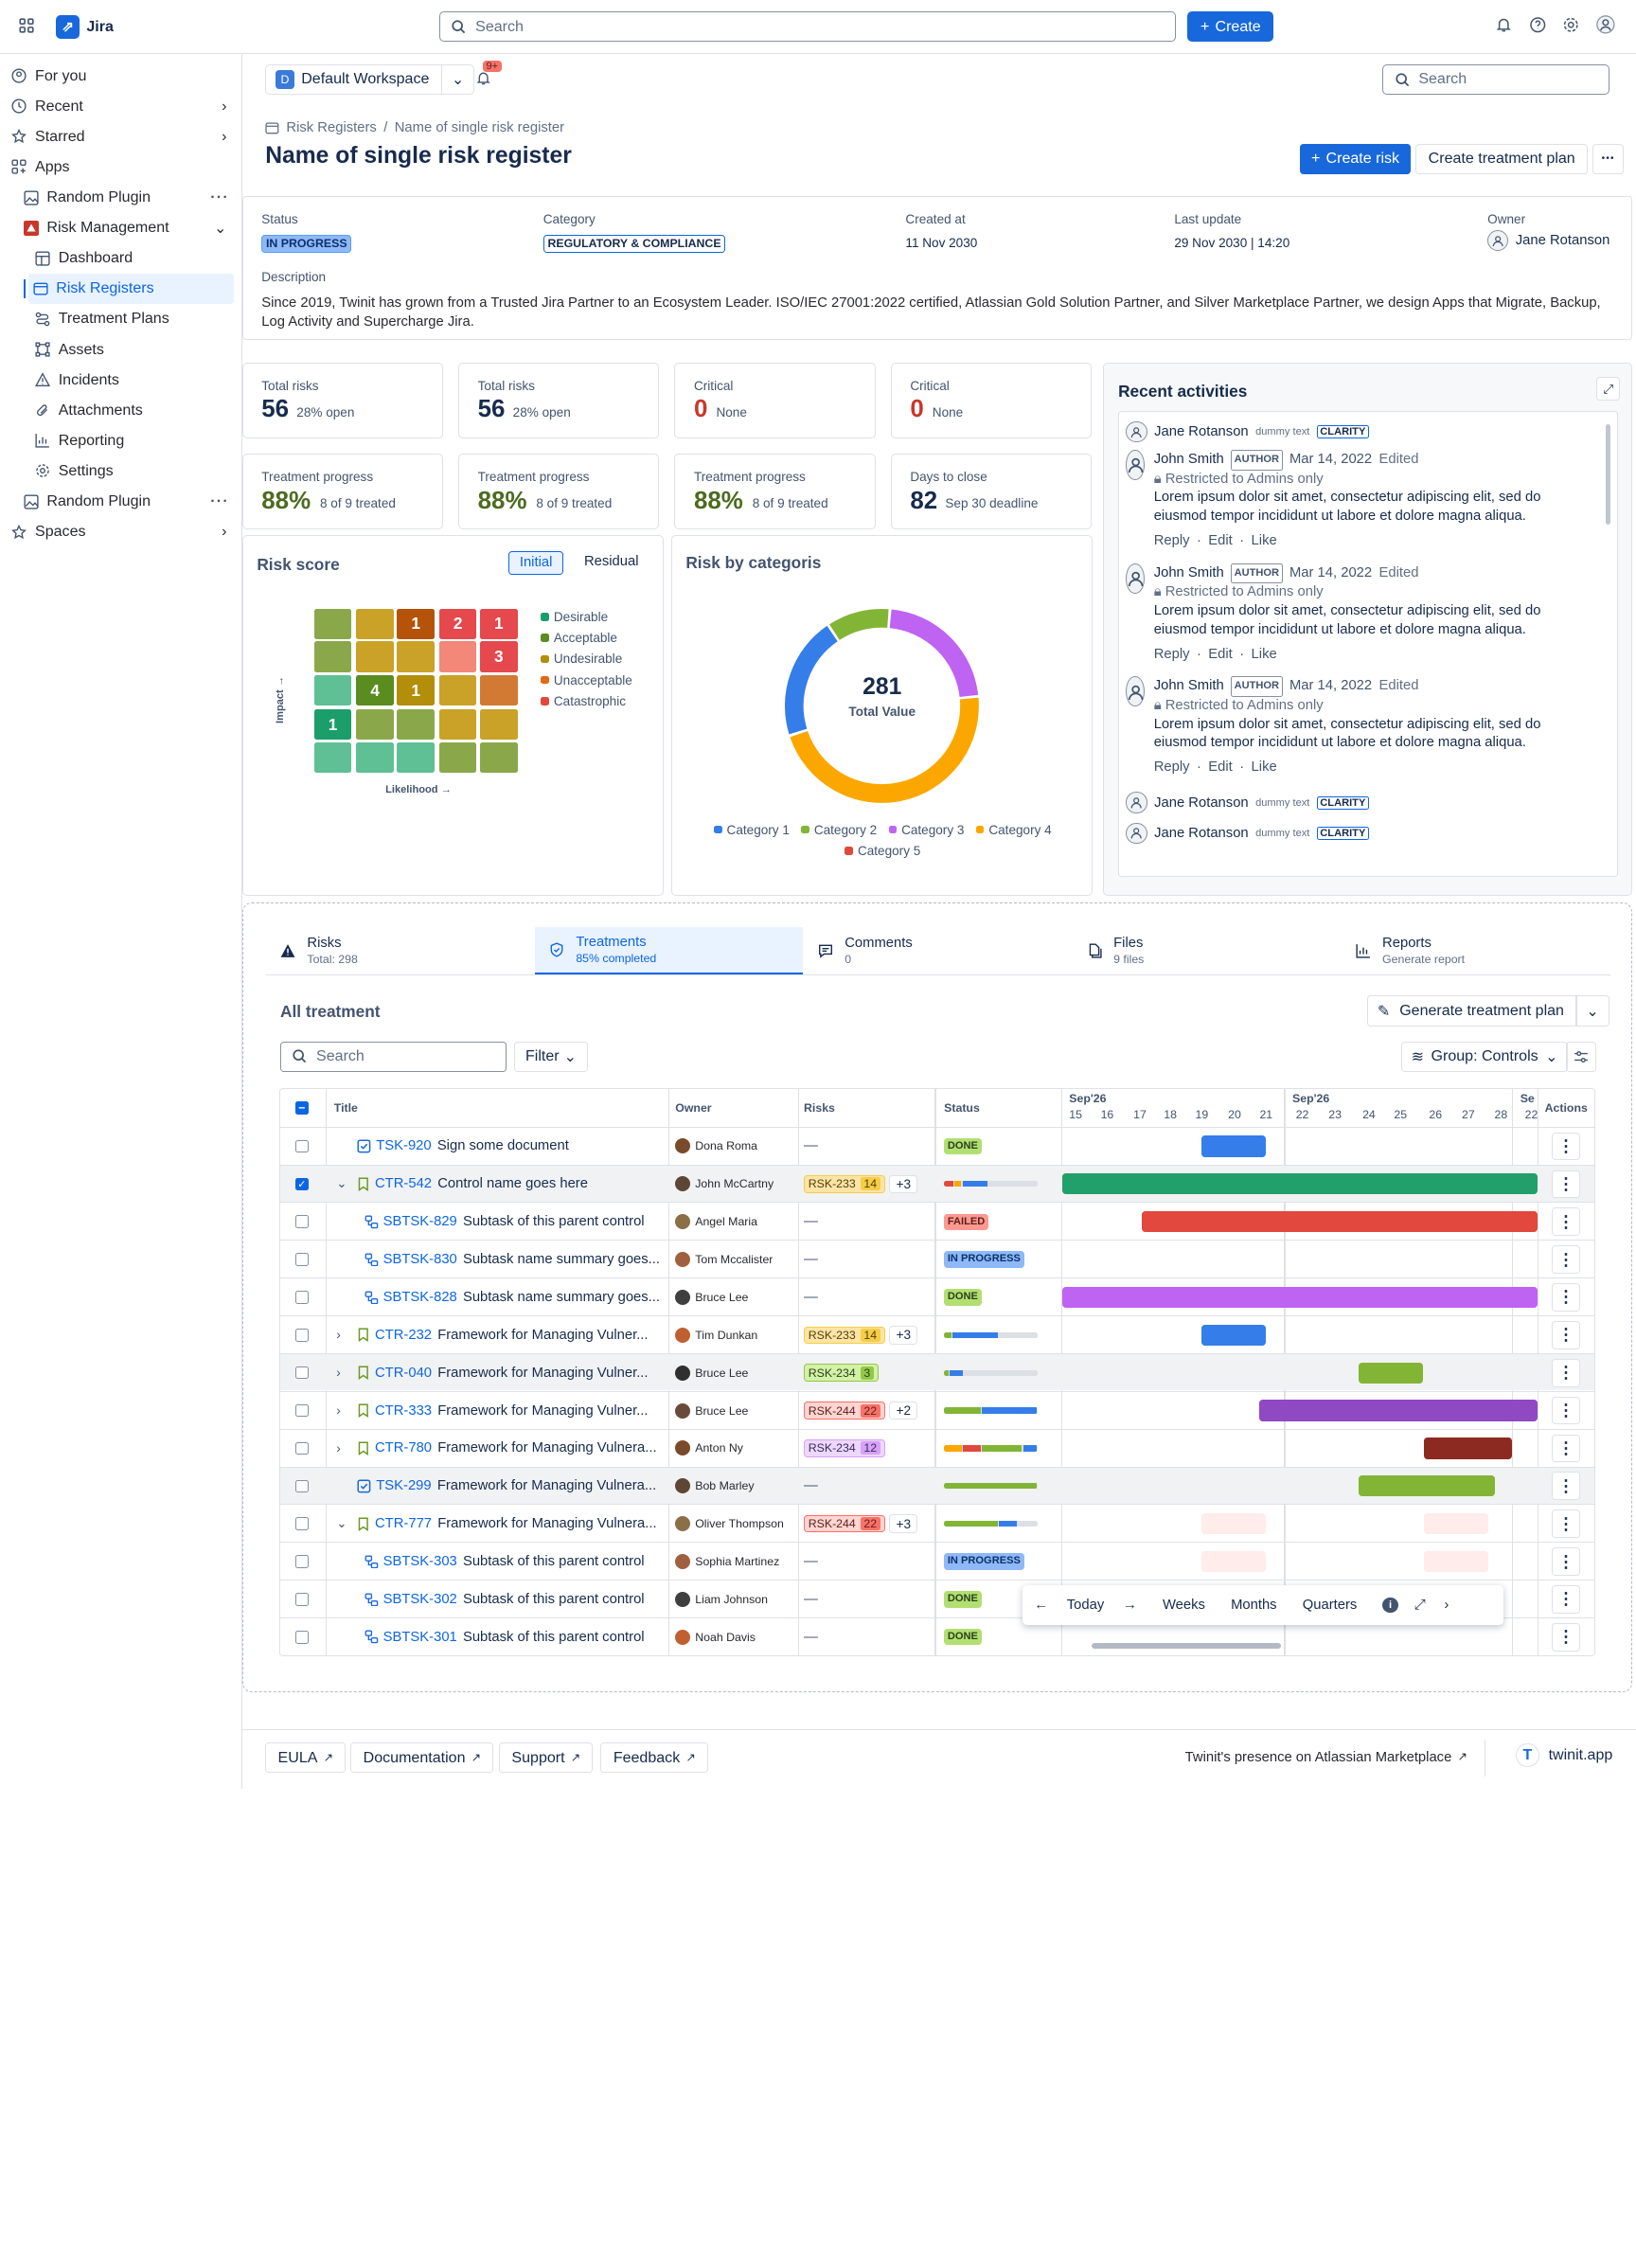 The height and width of the screenshot is (2268, 1636). What do you see at coordinates (1186, 1646) in the screenshot?
I see `timeline-scrollbar` at bounding box center [1186, 1646].